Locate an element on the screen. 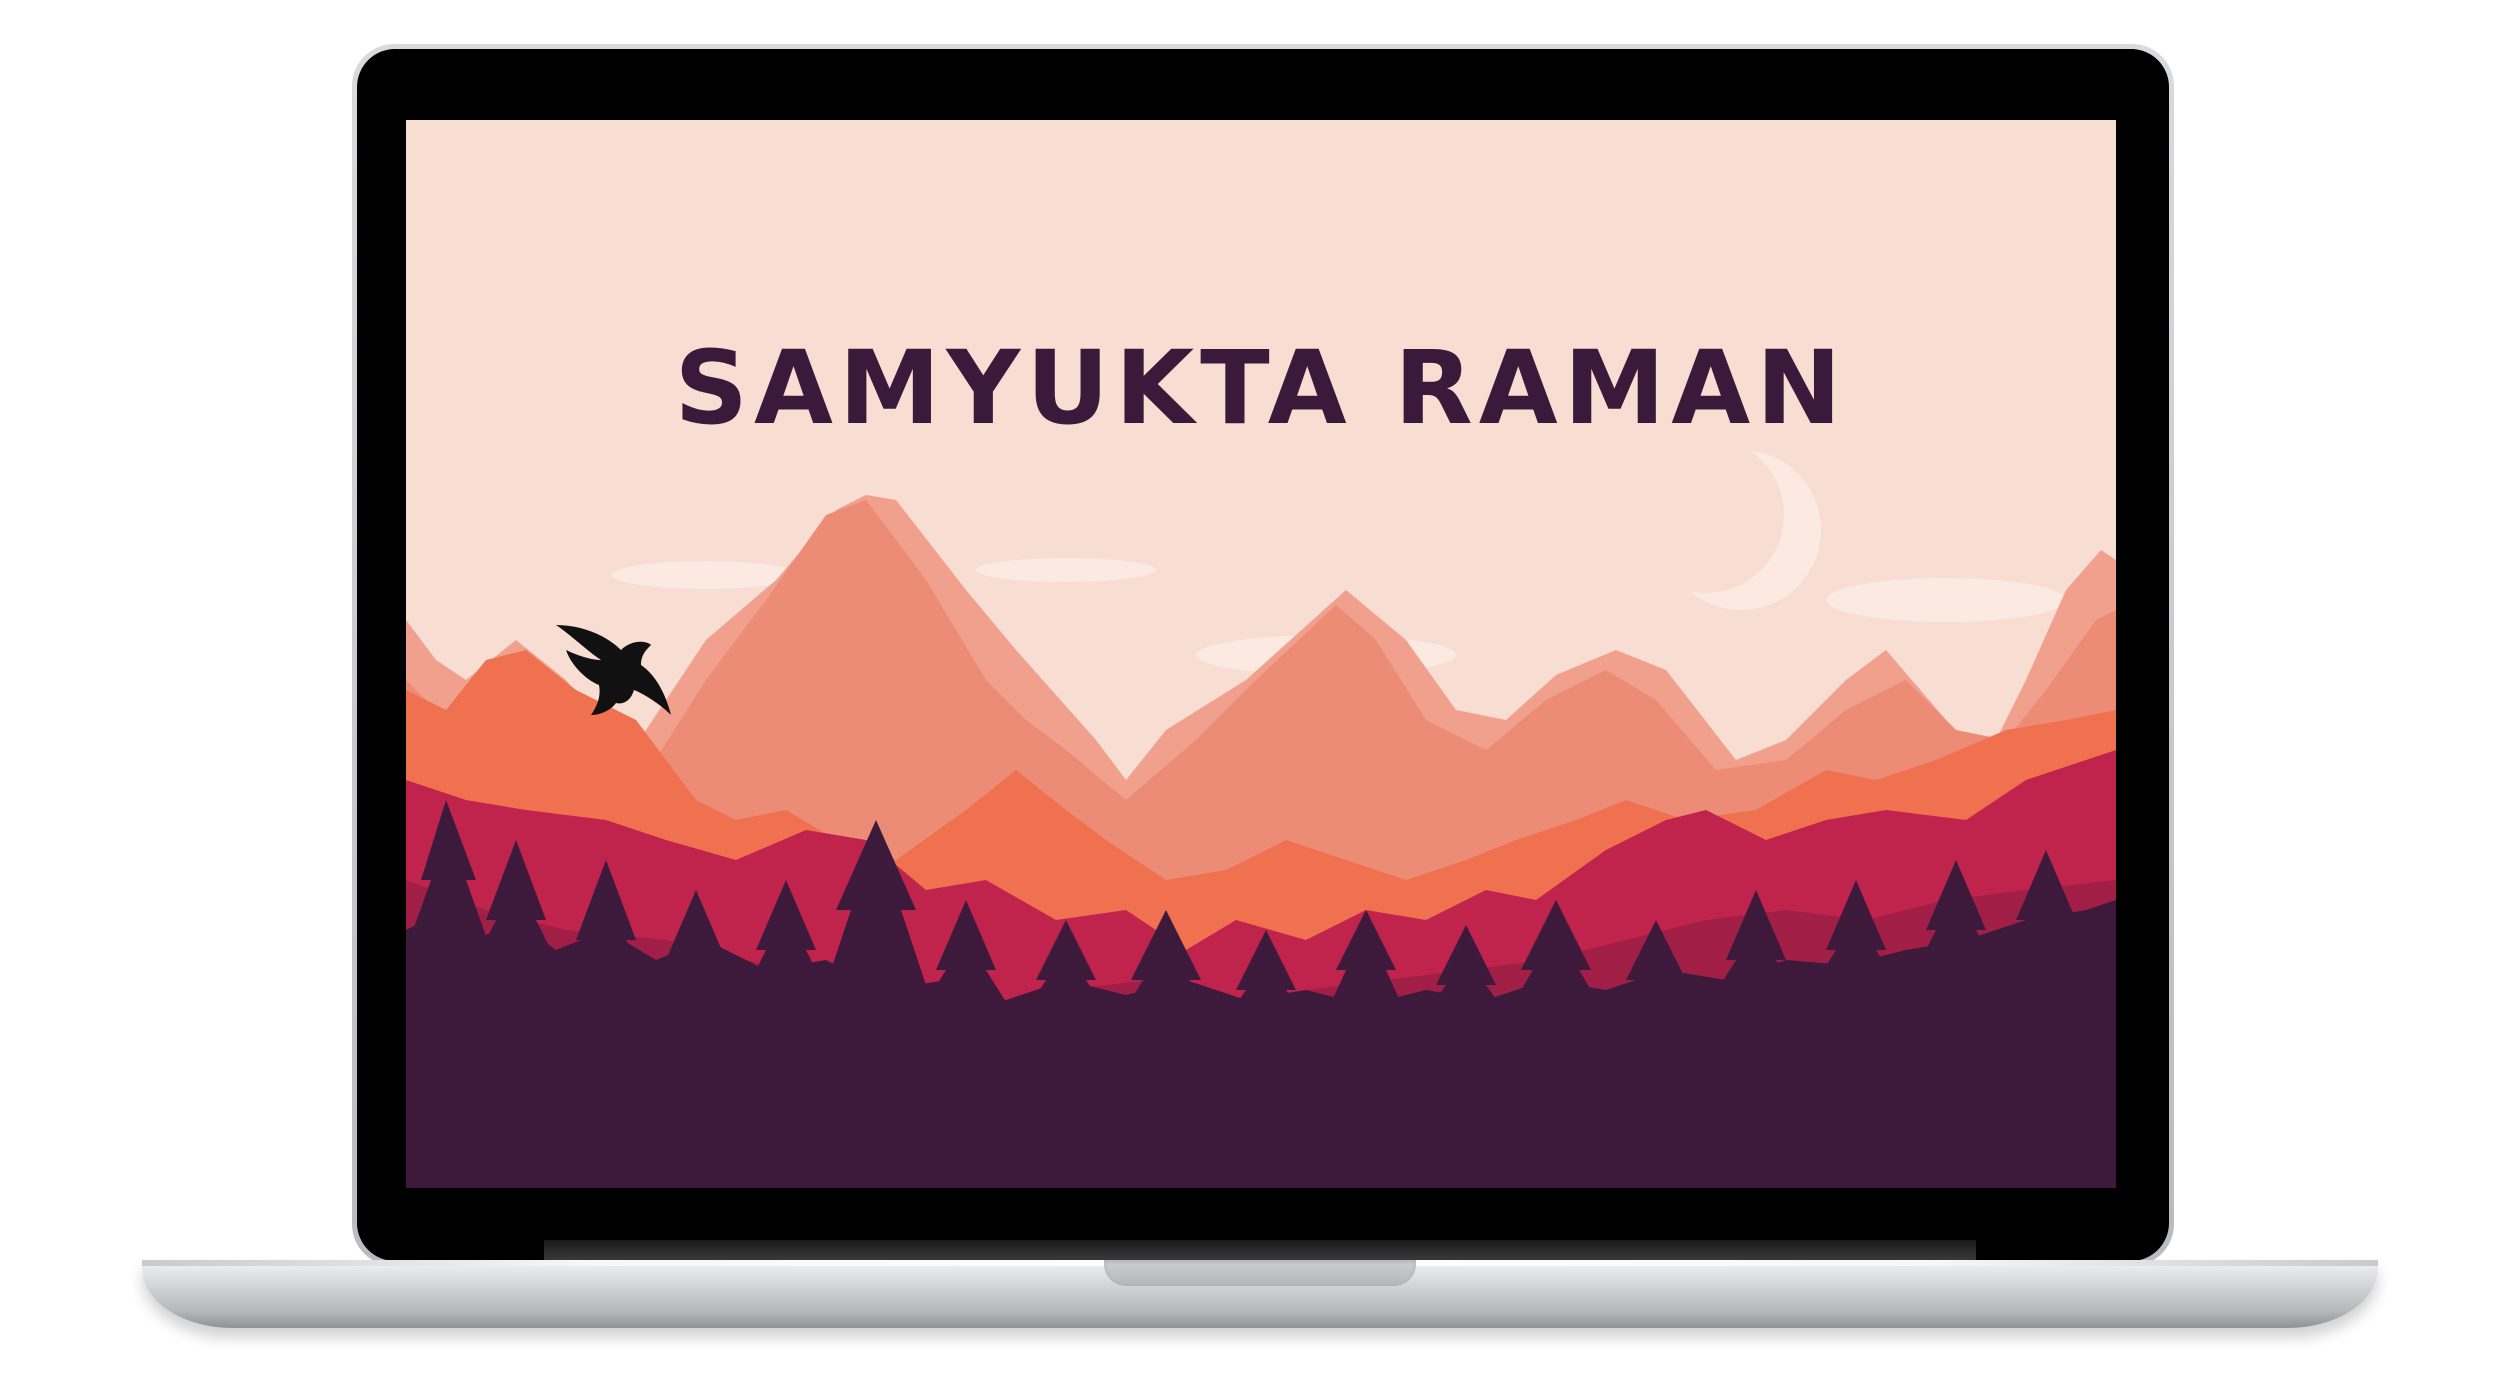 Image resolution: width=2500 pixels, height=1386 pixels. page-title: SAMYUKTA RAMAN is located at coordinates (1261, 388).